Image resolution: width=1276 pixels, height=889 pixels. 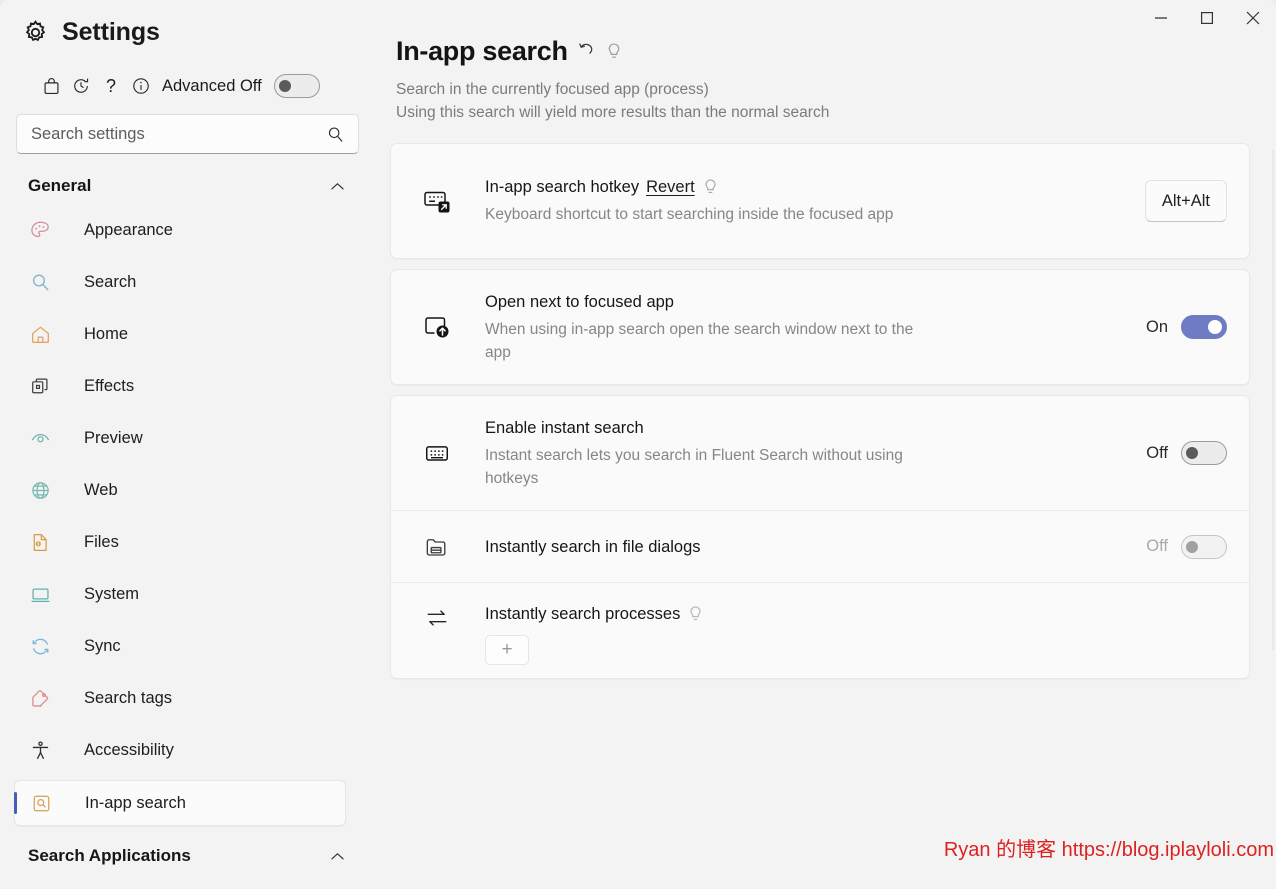 I want to click on window-arrow-up-icon, so click(x=437, y=327).